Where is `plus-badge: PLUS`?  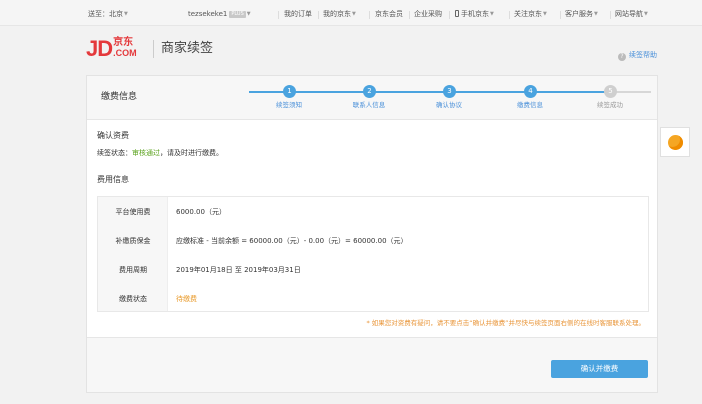
plus-badge: PLUS is located at coordinates (237, 14).